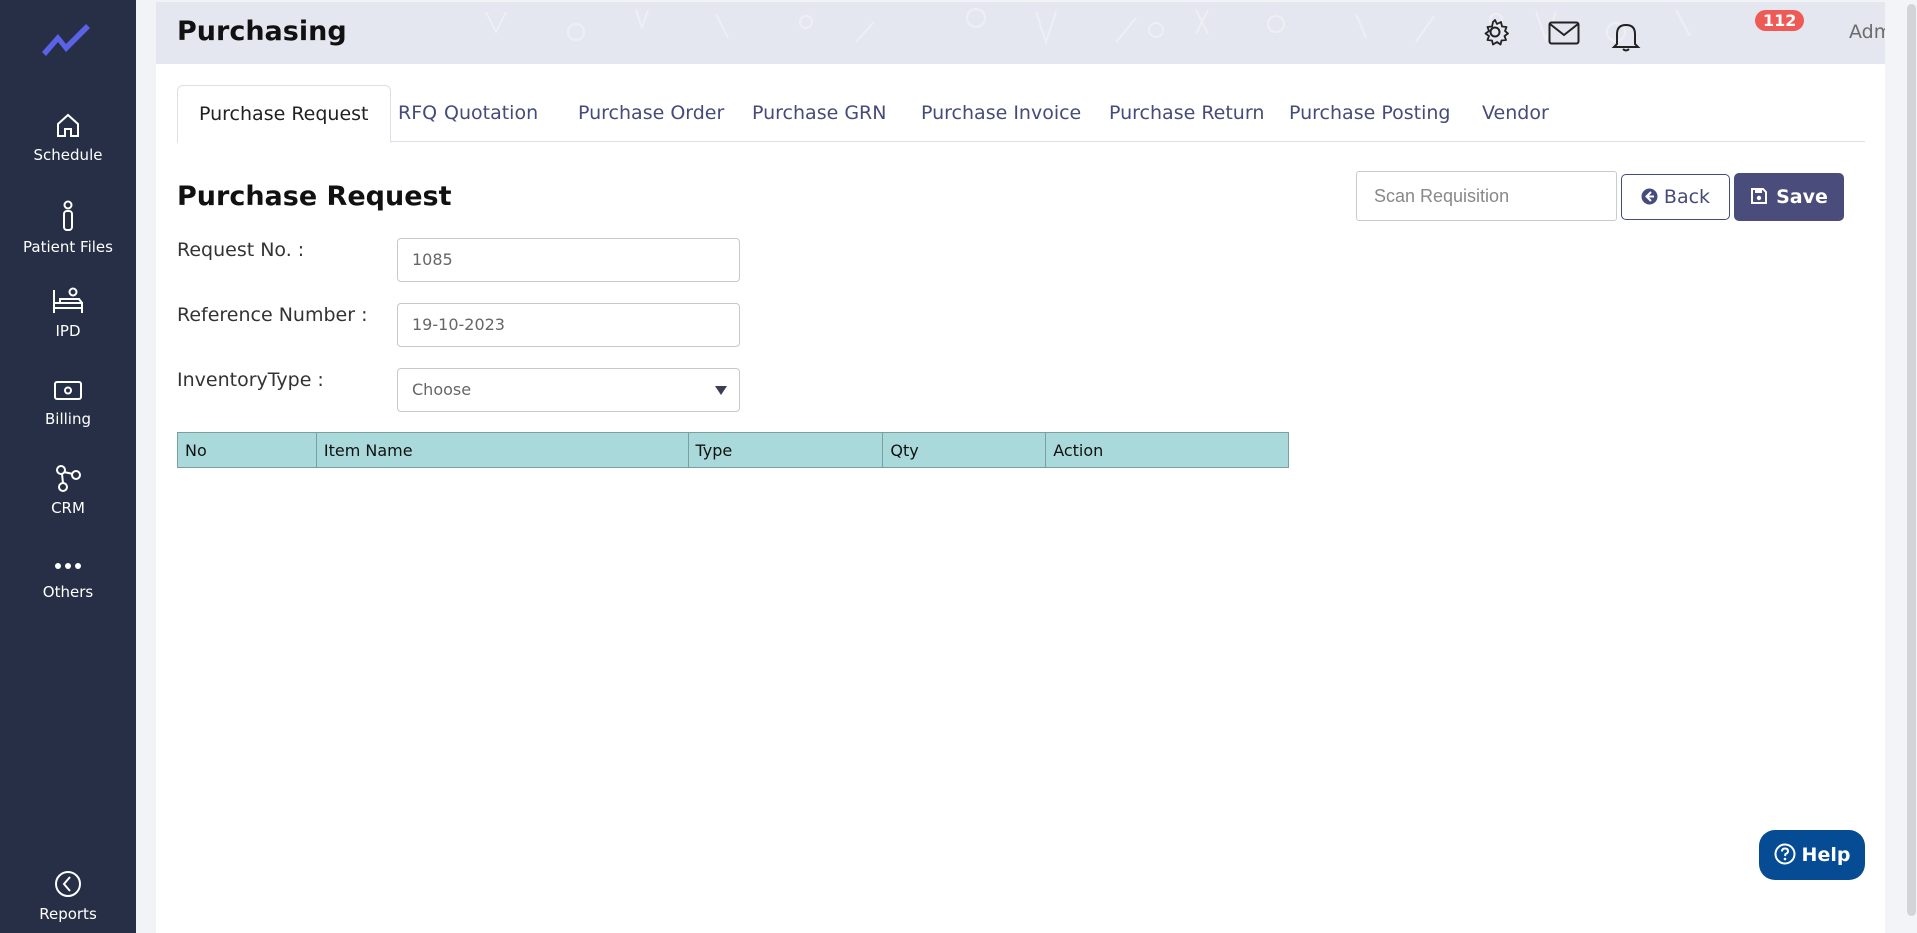 This screenshot has width=1917, height=933. What do you see at coordinates (1486, 196) in the screenshot?
I see `scan-requisition-input: Scan Requisition` at bounding box center [1486, 196].